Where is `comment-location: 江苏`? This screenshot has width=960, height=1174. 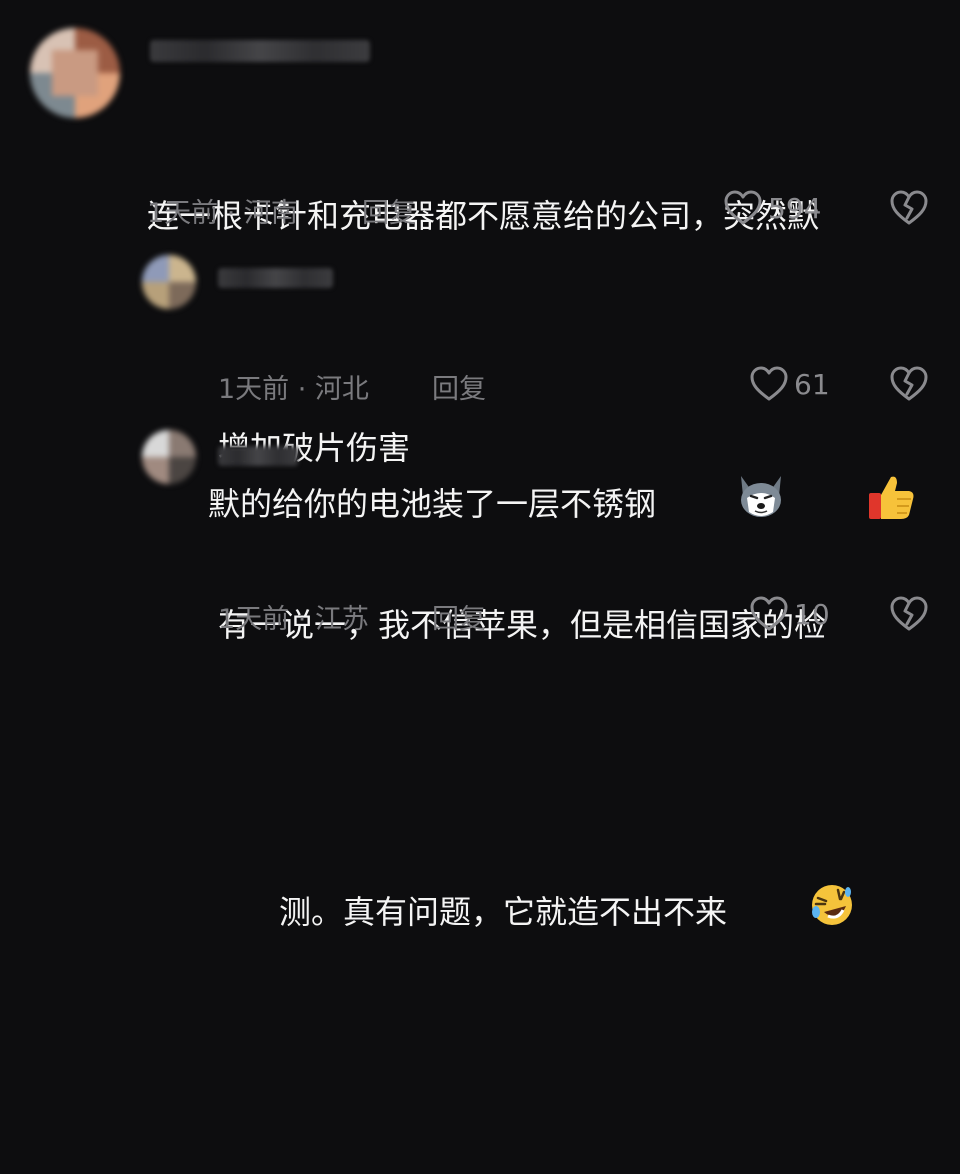 comment-location: 江苏 is located at coordinates (341, 619).